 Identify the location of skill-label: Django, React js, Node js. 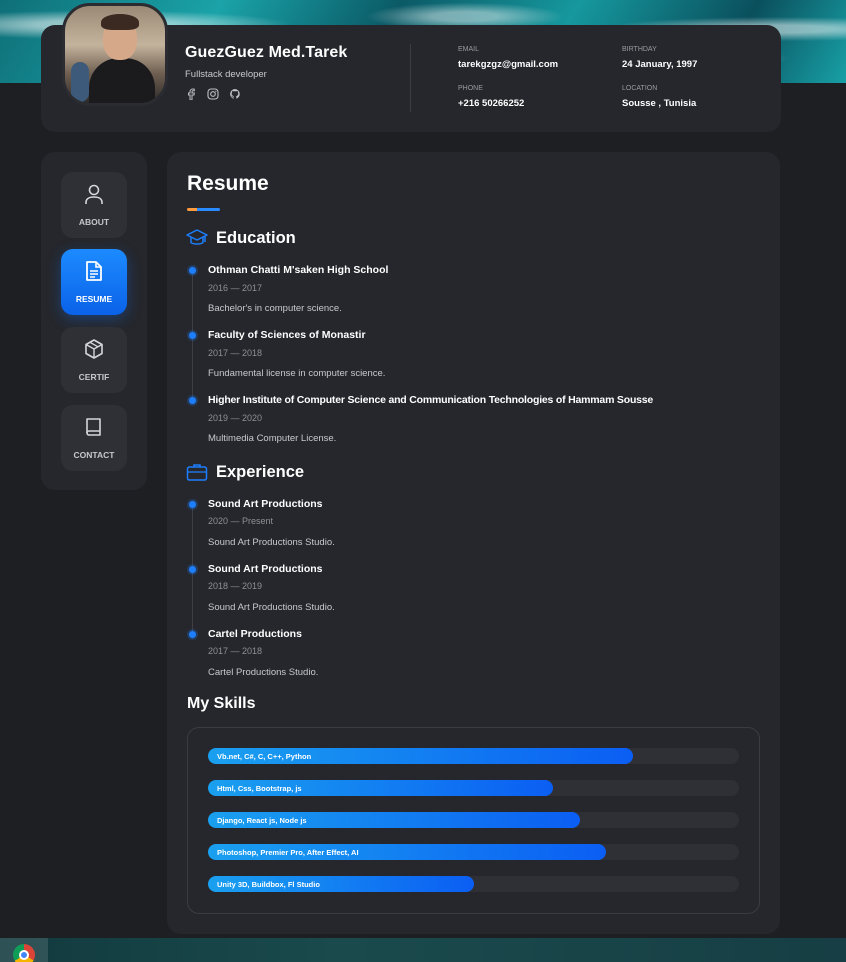
(262, 820).